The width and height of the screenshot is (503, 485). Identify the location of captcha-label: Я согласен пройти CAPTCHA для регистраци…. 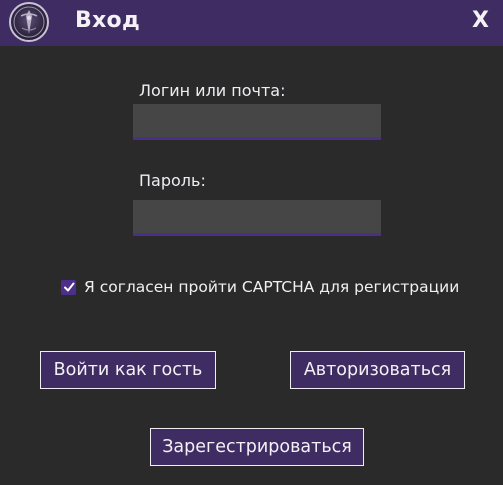
(272, 287).